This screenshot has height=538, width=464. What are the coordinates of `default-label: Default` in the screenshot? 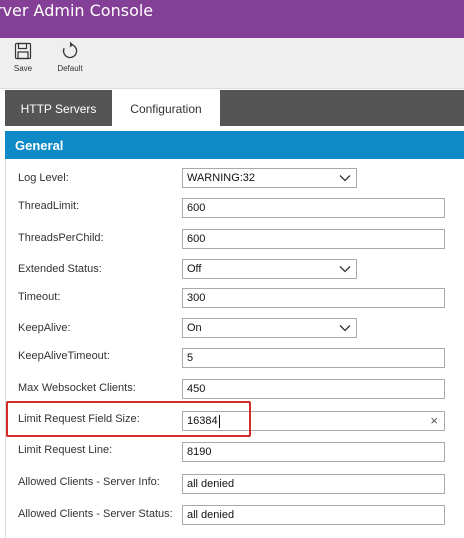 It's located at (70, 68).